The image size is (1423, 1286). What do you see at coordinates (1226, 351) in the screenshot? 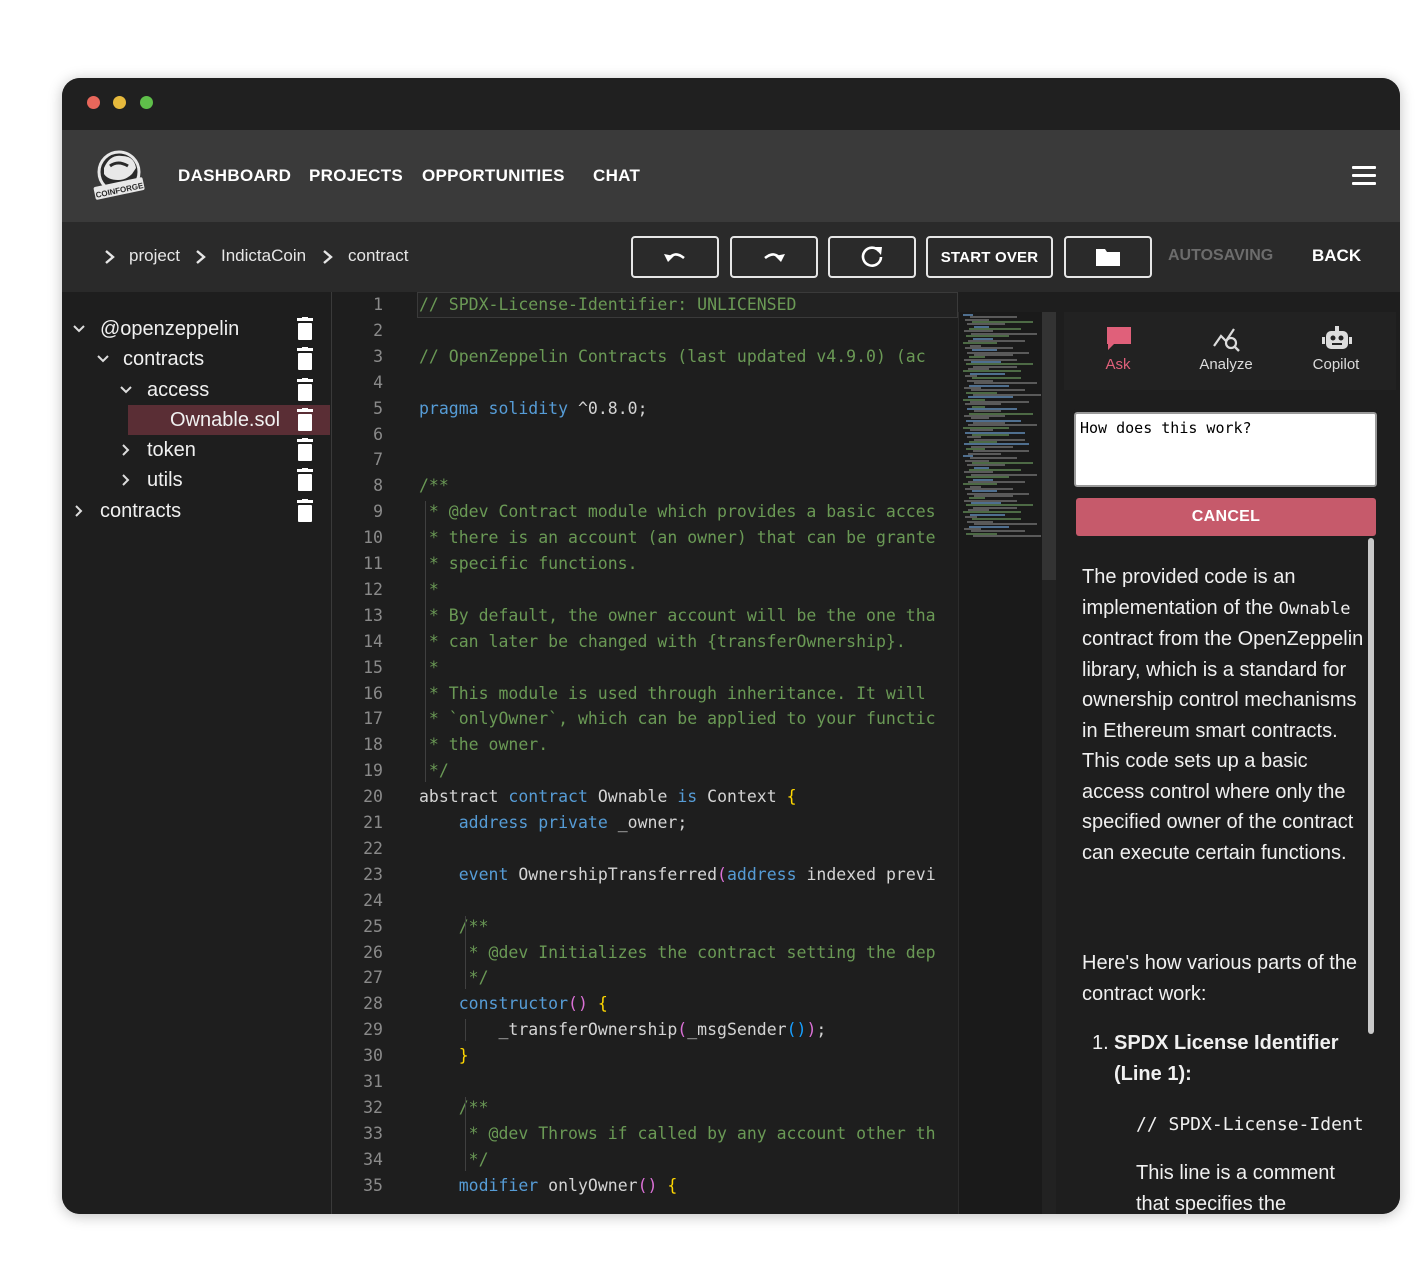
I see `tab-analyze: Analyze` at bounding box center [1226, 351].